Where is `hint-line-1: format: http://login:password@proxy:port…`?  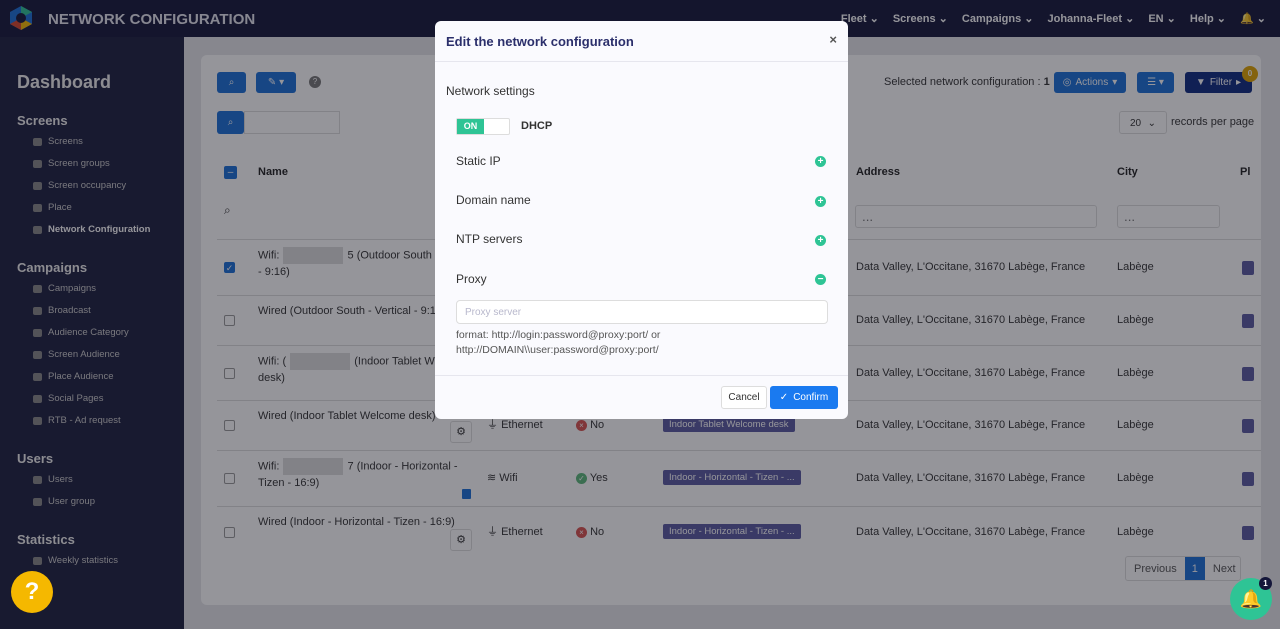 hint-line-1: format: http://login:password@proxy:port… is located at coordinates (558, 335).